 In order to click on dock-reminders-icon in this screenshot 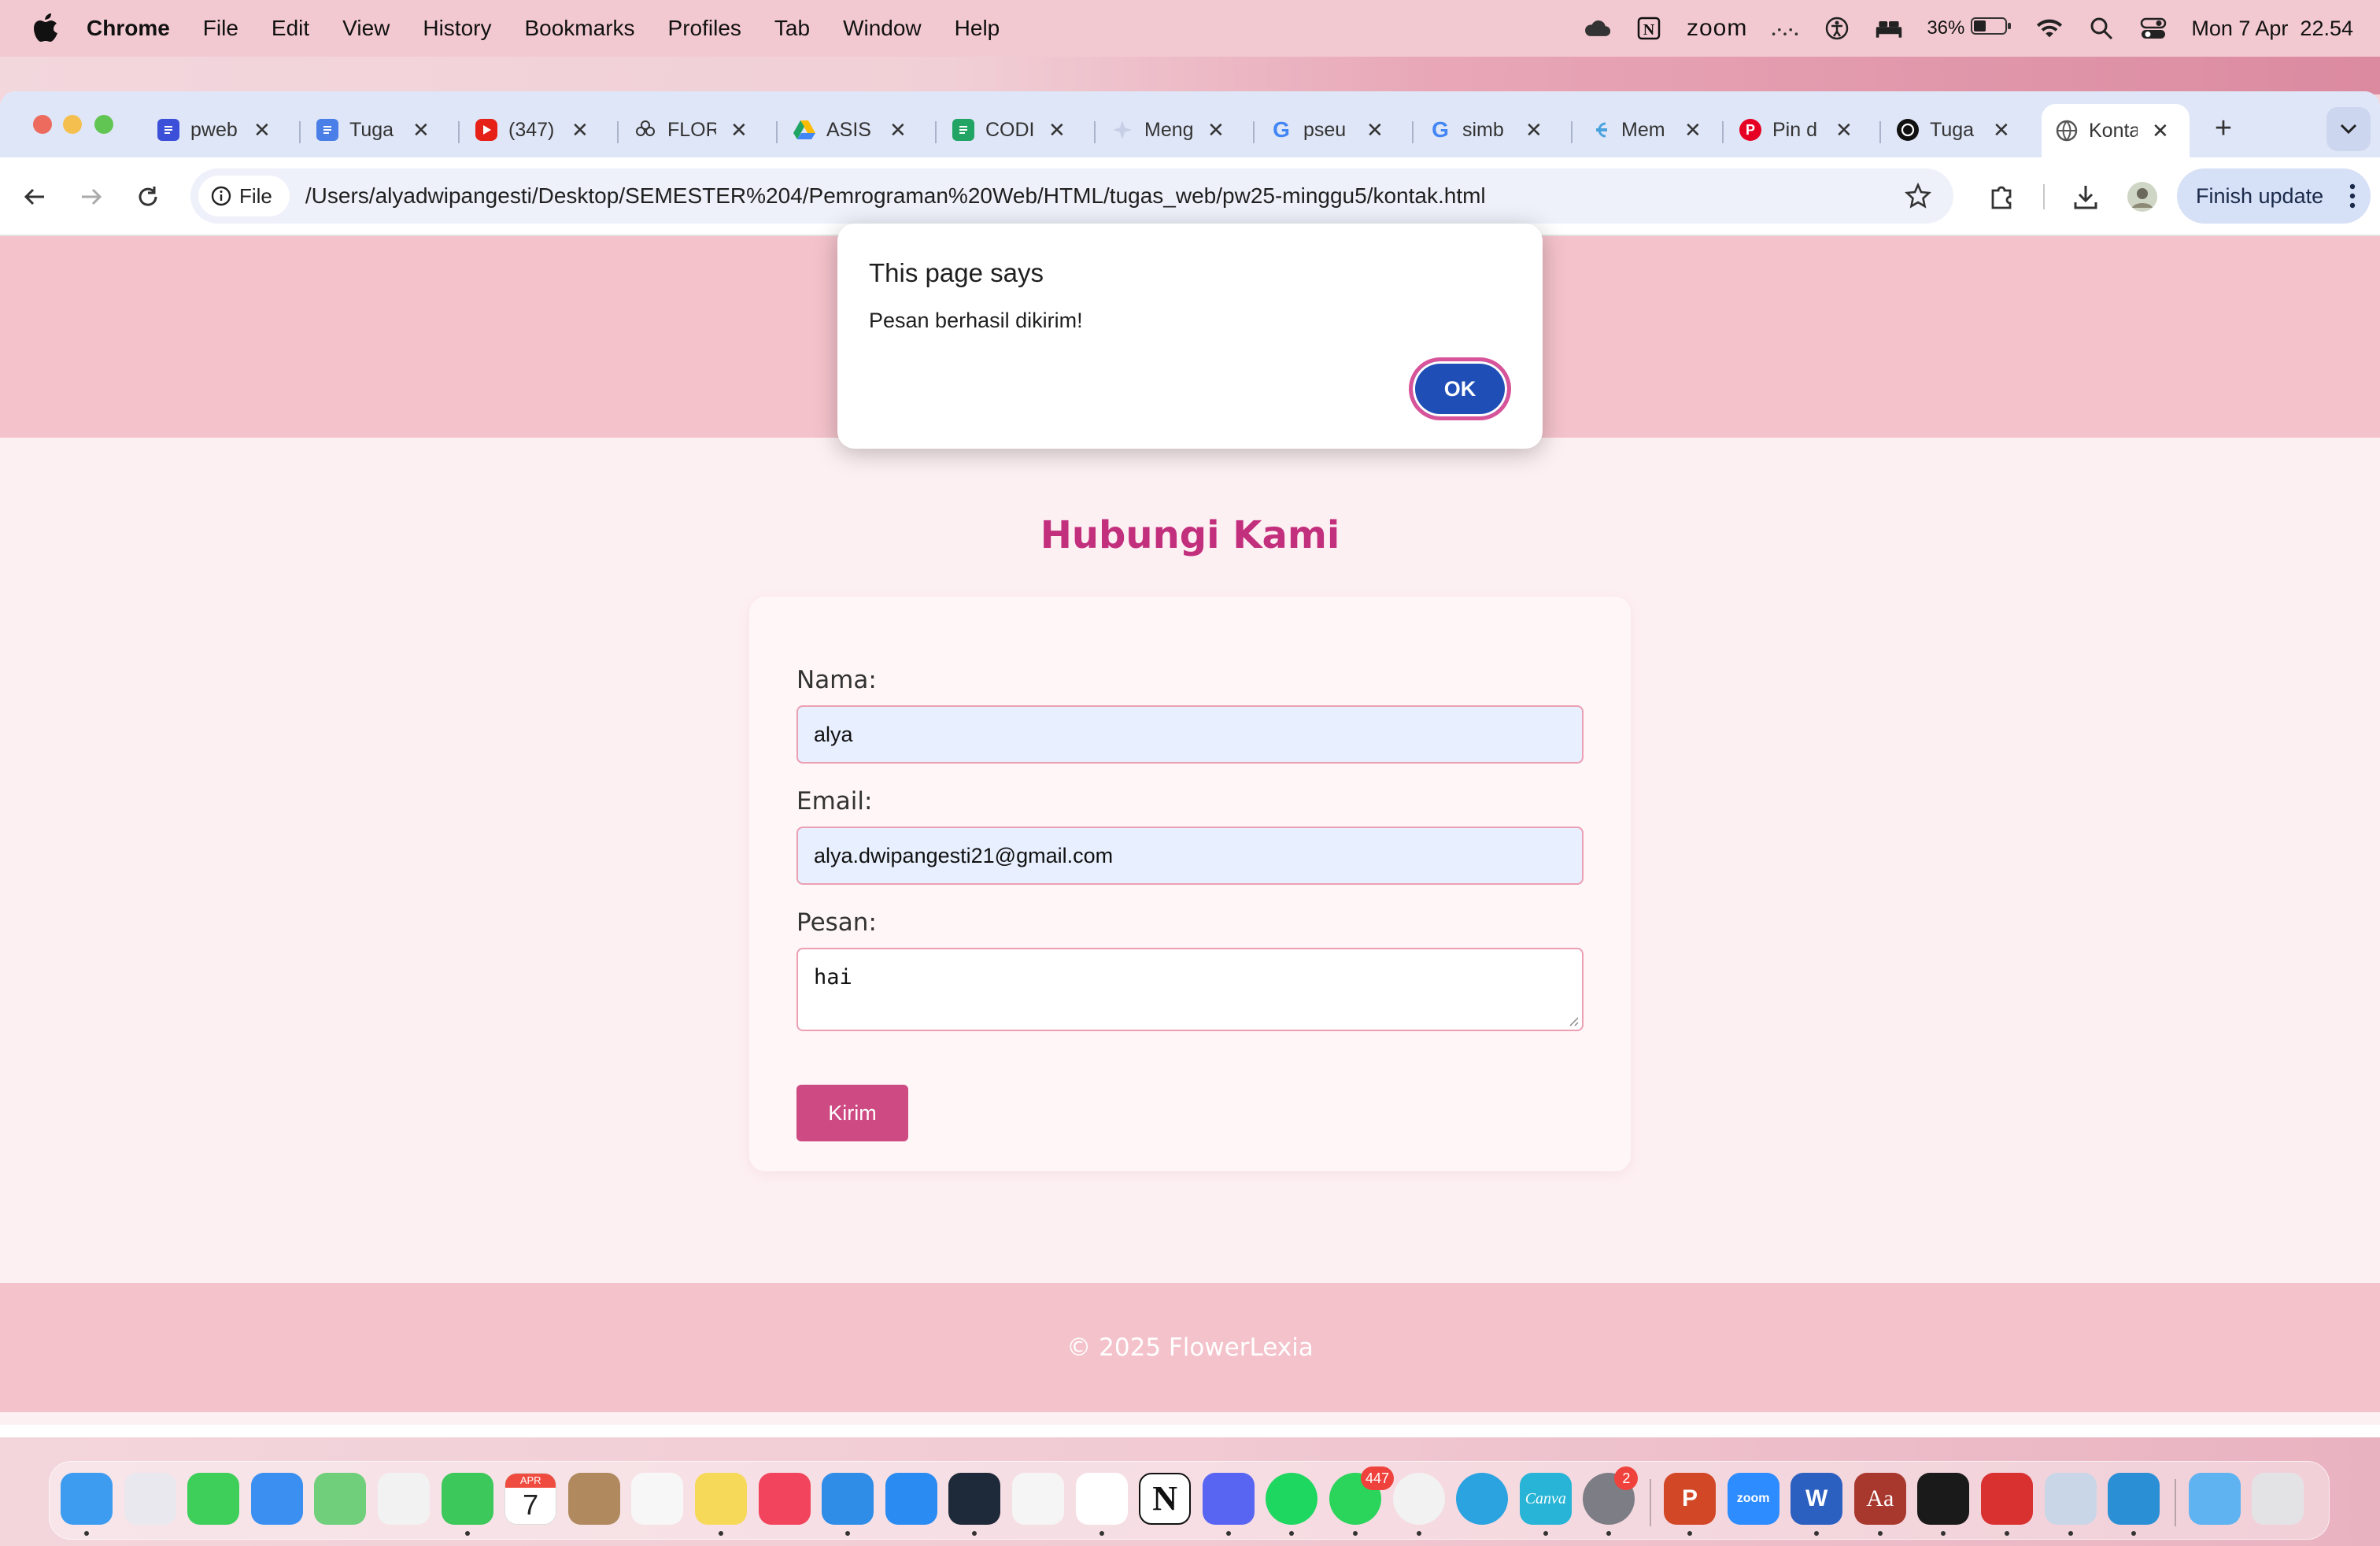, I will do `click(657, 1499)`.